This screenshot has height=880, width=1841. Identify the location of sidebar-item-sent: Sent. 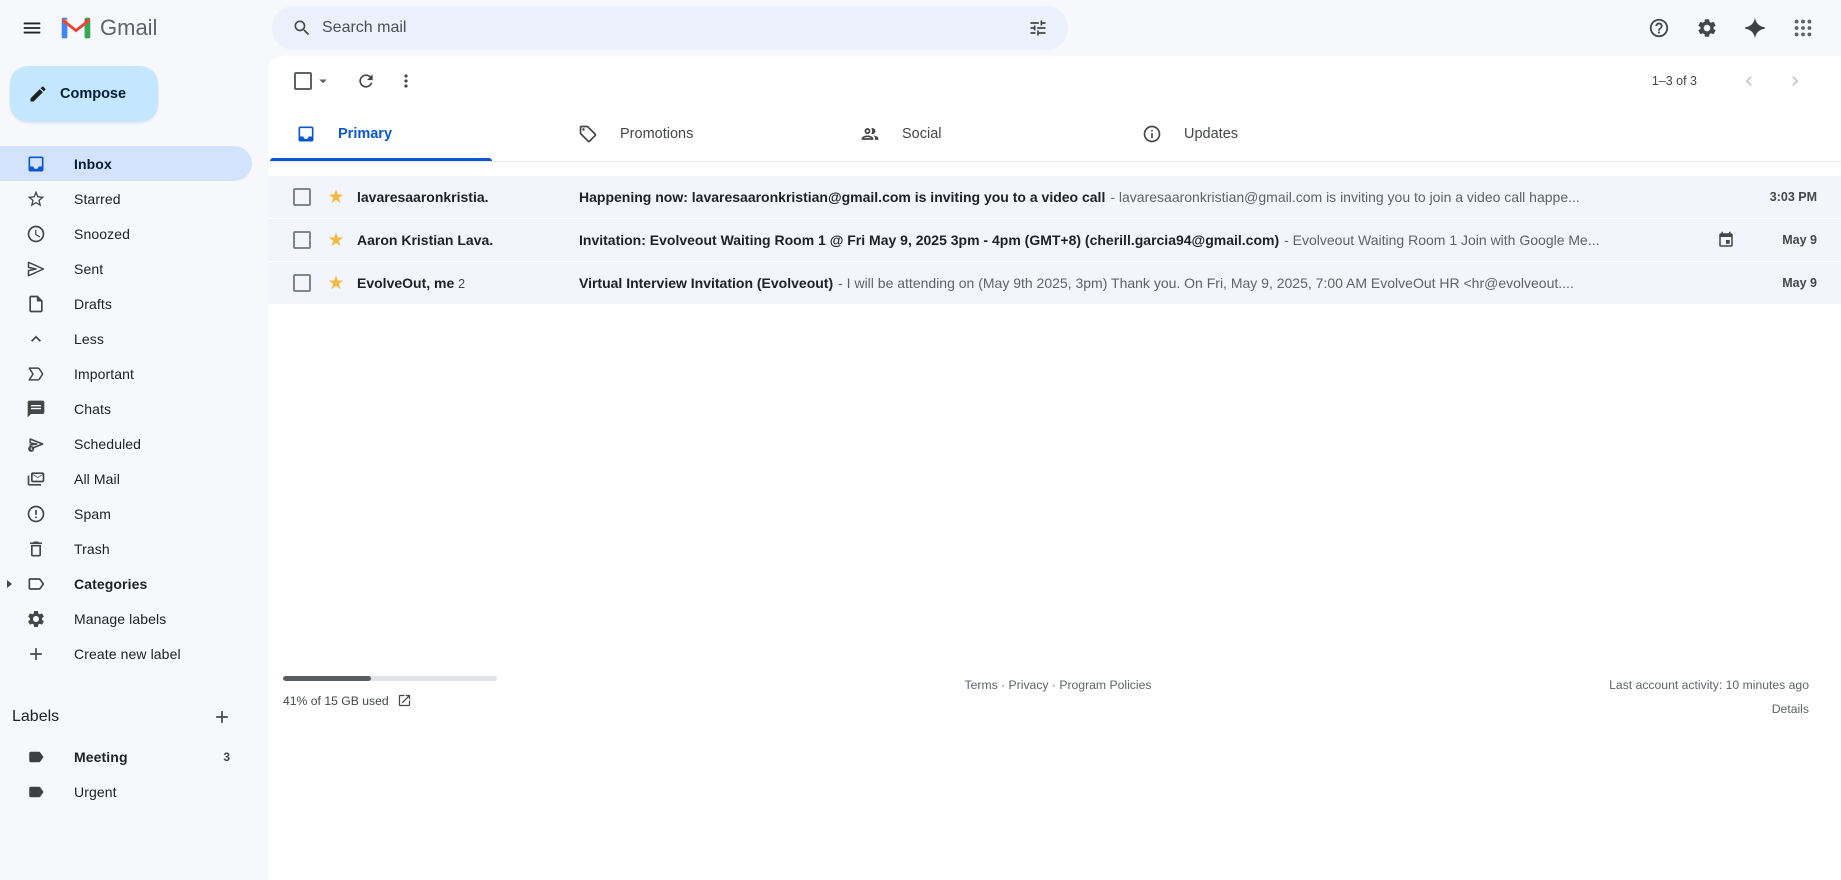
(126, 268).